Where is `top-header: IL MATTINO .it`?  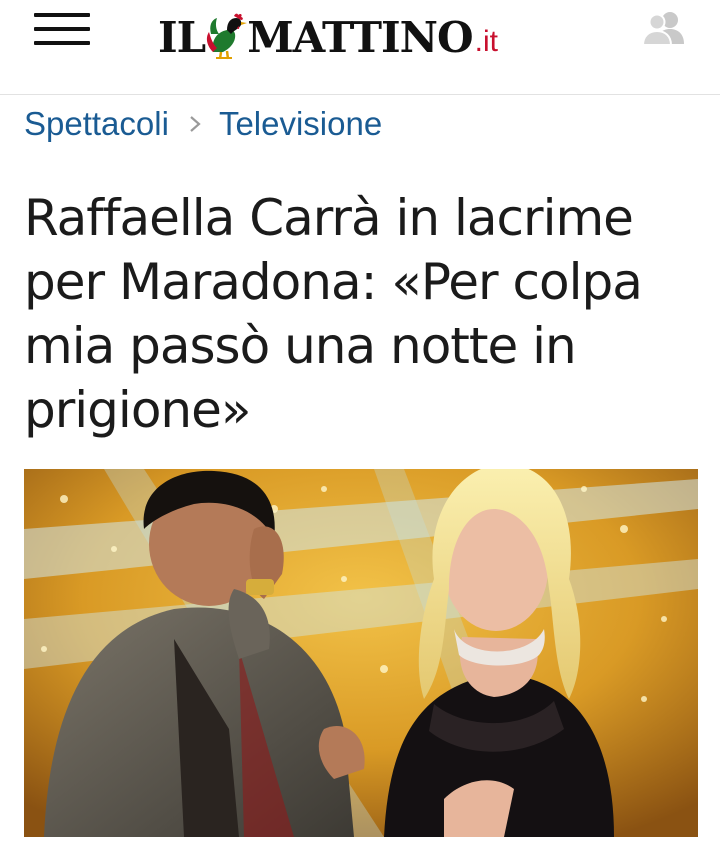
top-header: IL MATTINO .it is located at coordinates (360, 47).